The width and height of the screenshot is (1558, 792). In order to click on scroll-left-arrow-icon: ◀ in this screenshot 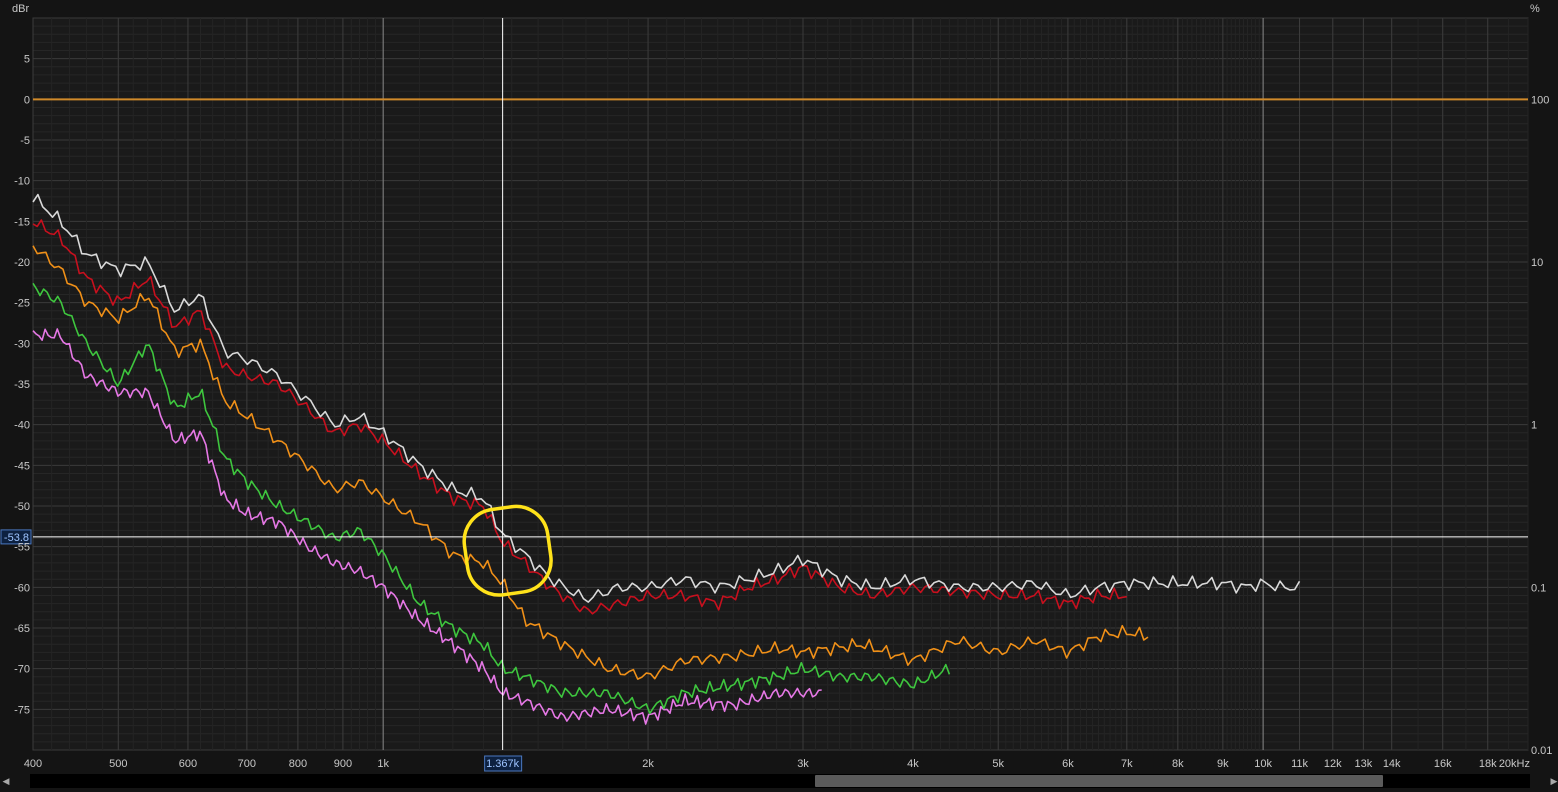, I will do `click(6, 781)`.